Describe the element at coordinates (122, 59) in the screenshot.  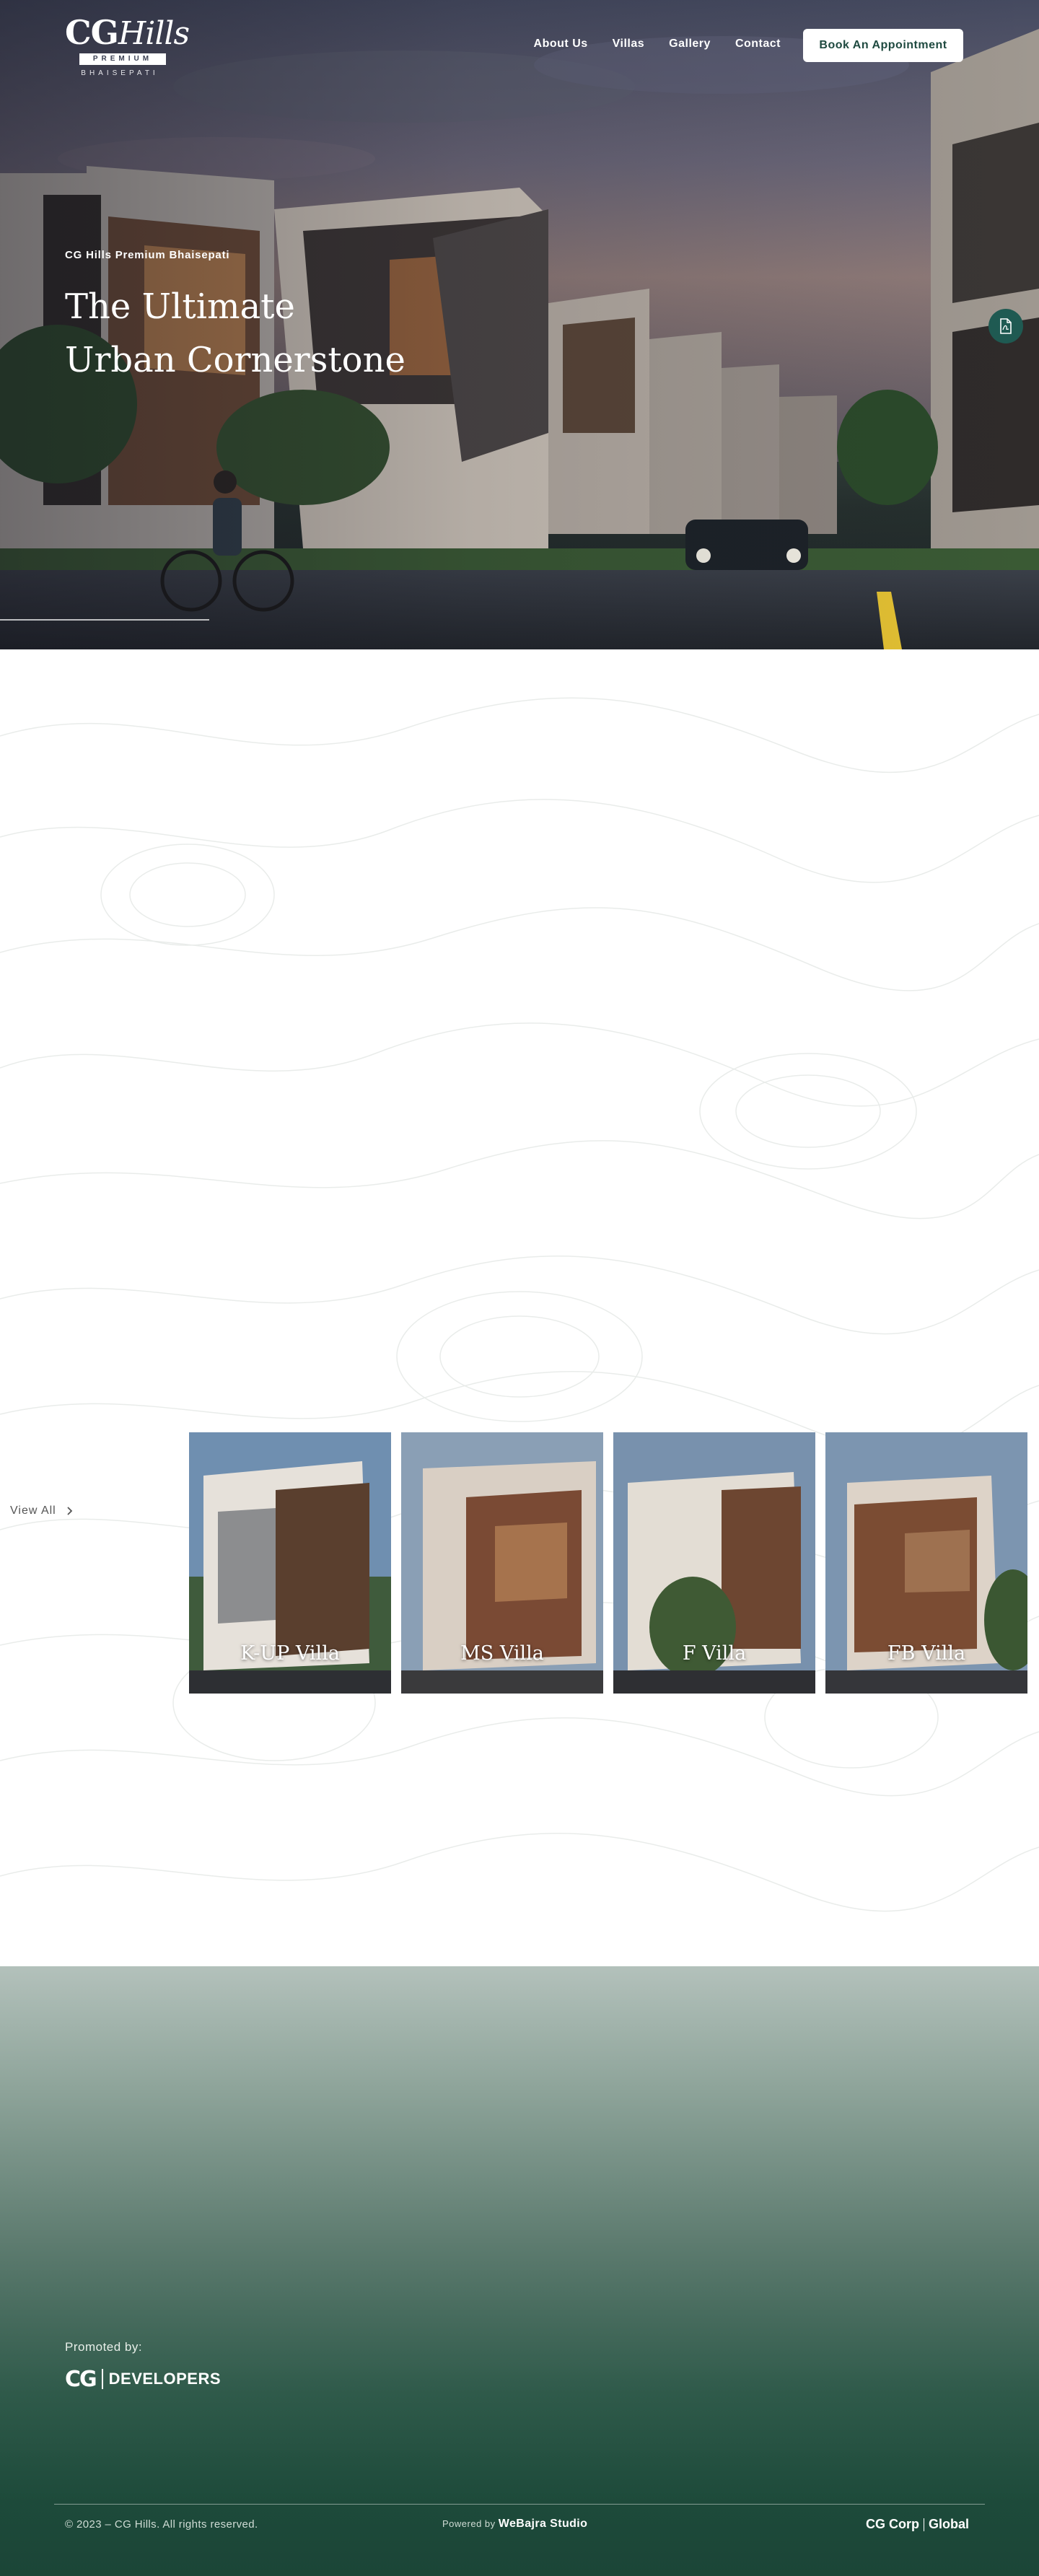
I see `logo-tier: PREMIUM` at that location.